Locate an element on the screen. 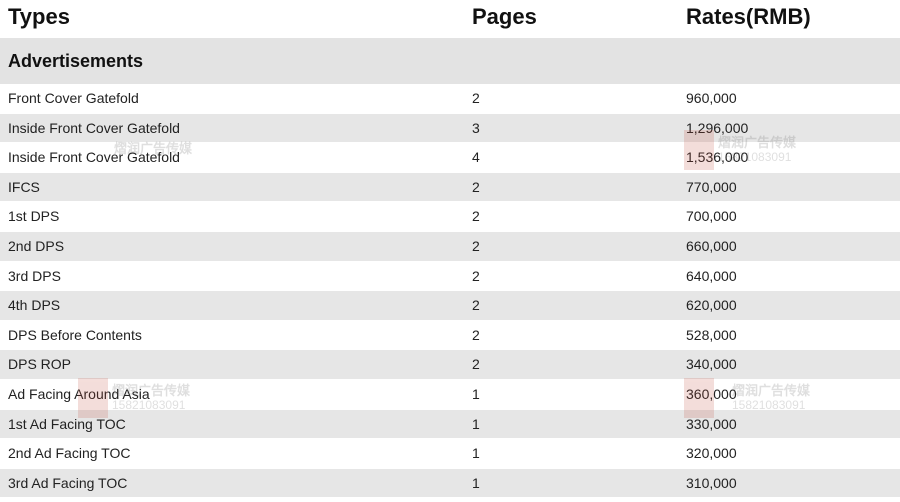 The width and height of the screenshot is (900, 502). cell-type: 4th DPS is located at coordinates (34, 305).